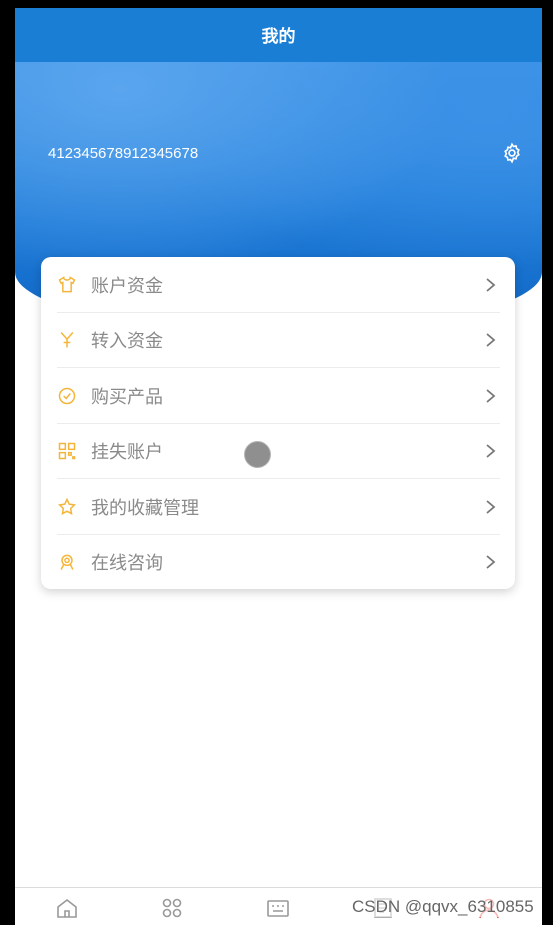 The width and height of the screenshot is (553, 925). I want to click on tab-apps-icon, so click(172, 908).